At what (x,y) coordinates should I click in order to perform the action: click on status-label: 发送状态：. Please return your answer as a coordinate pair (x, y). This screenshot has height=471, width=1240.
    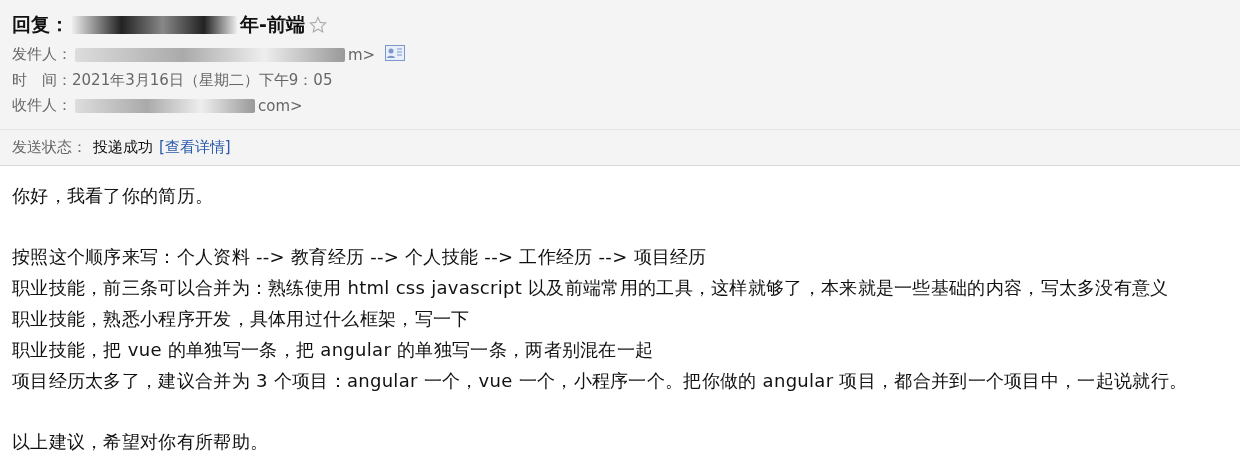
    Looking at the image, I should click on (49, 147).